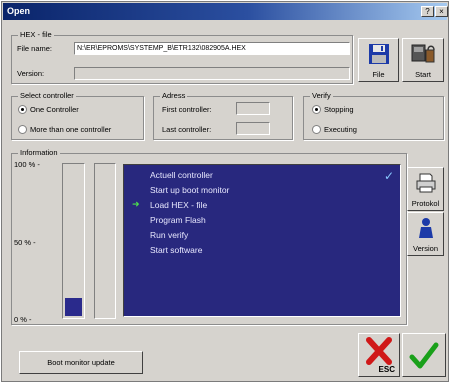  I want to click on step-item: Run verify, so click(169, 235).